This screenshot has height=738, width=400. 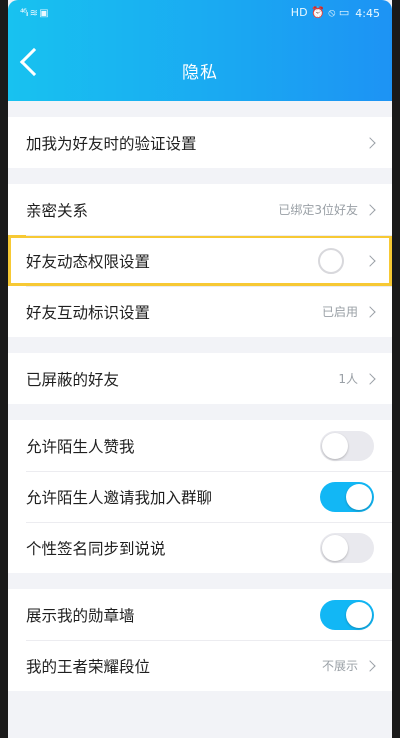 I want to click on status-bar: ⁴⁶ᵢₗ ≋ ▣ HD ⏰ ⦸ ▭ 4:45, so click(x=200, y=13).